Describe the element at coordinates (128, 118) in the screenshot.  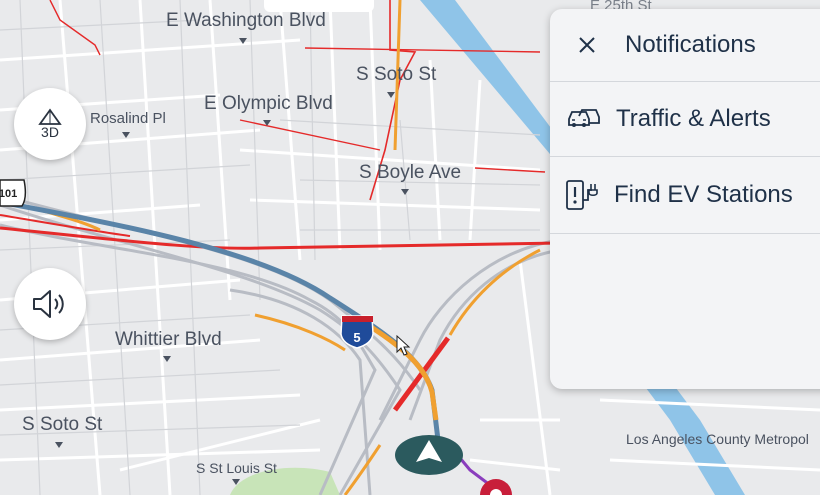
I see `street-label-rosalind: Rosalind Pl` at that location.